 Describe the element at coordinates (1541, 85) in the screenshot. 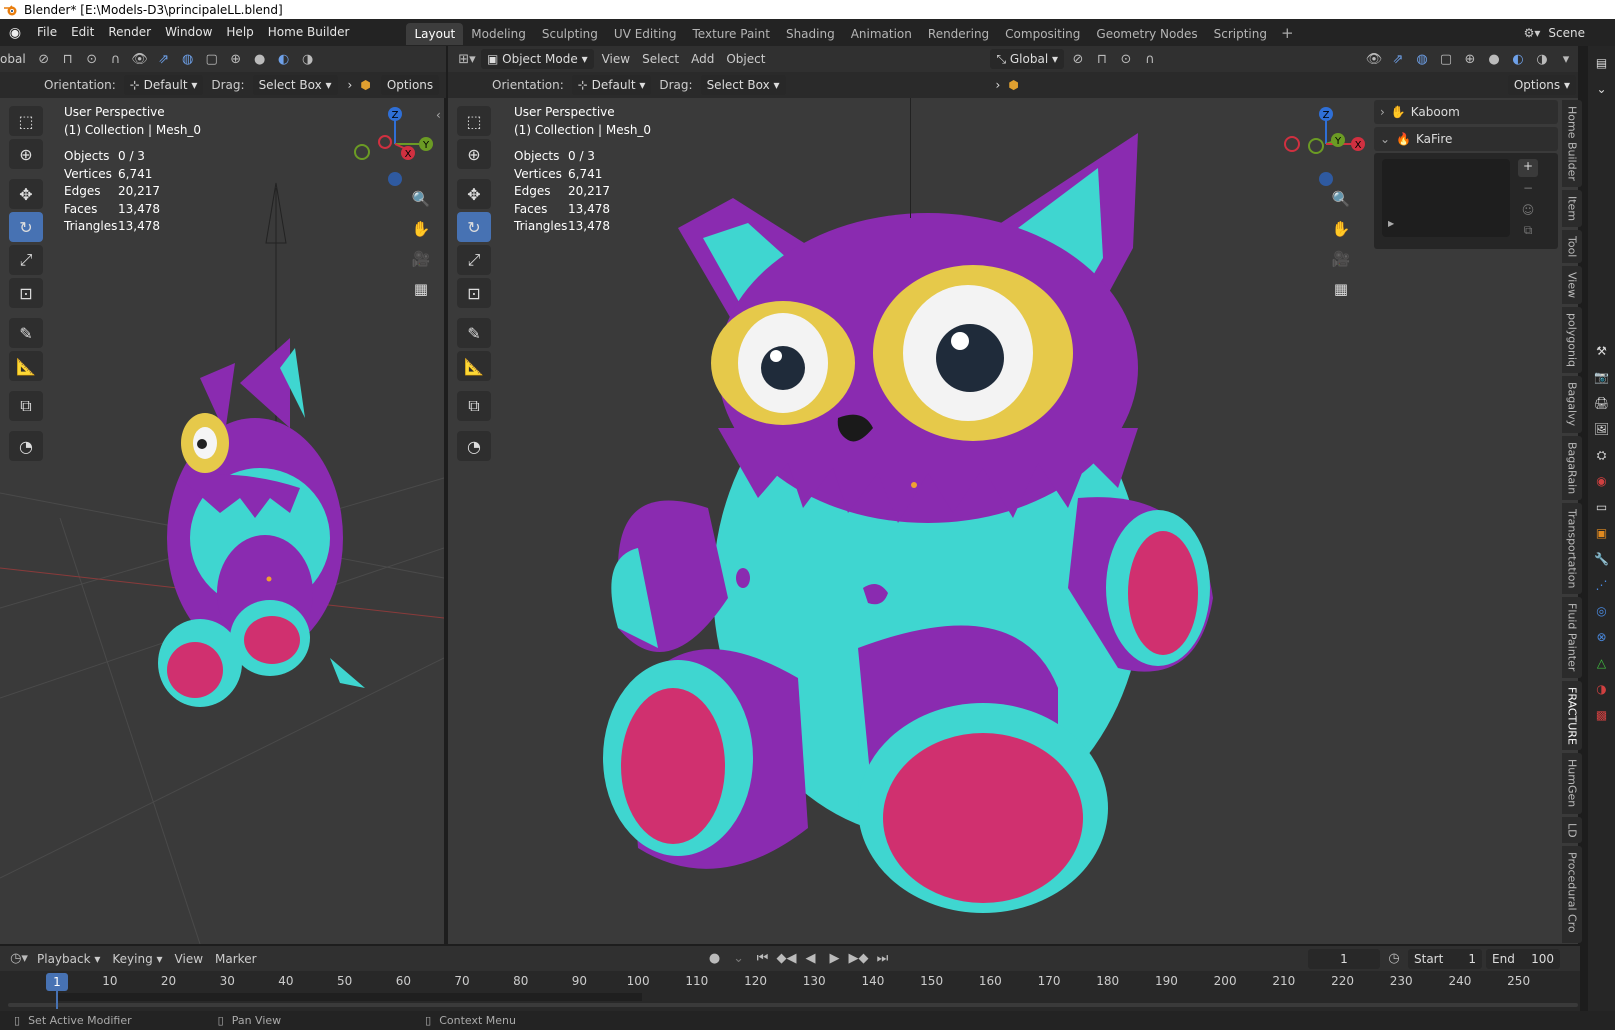

I see `main-options-button: Options ▾` at that location.